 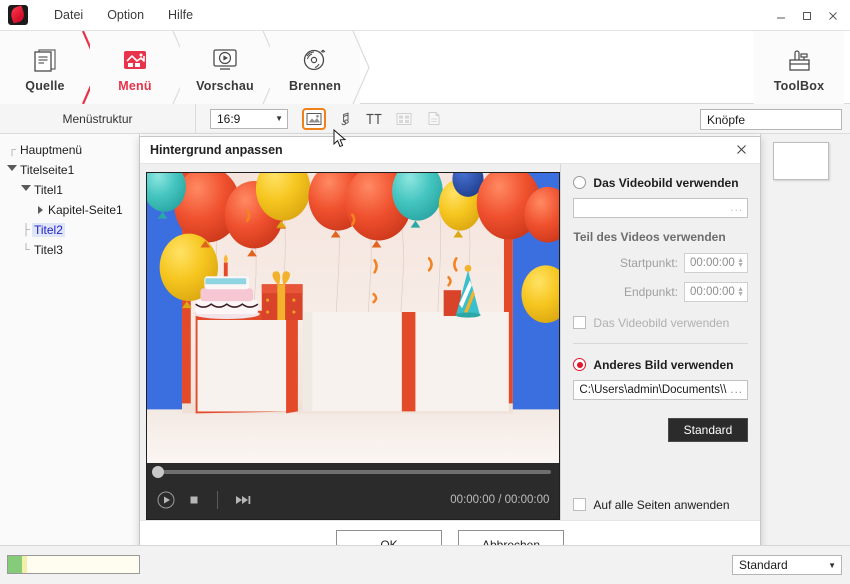 I want to click on tree-item-titel3: └ Titel3, so click(x=69, y=250).